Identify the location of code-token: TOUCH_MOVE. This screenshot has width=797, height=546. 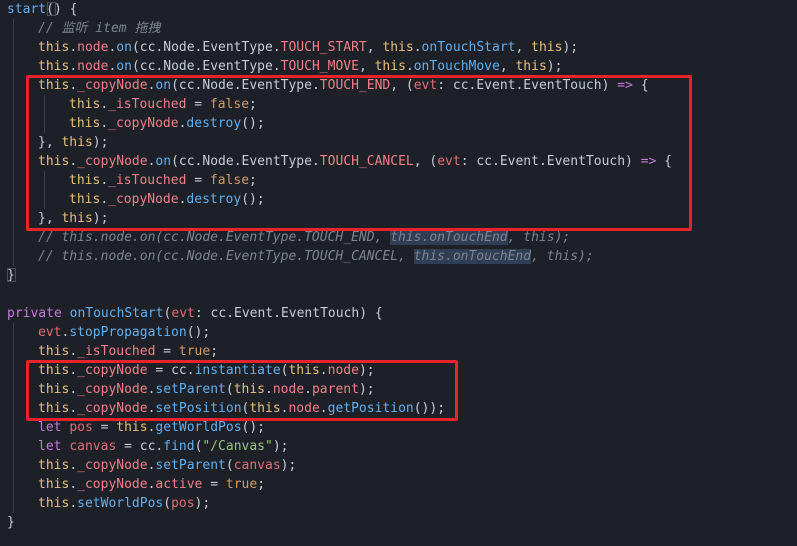
(319, 66).